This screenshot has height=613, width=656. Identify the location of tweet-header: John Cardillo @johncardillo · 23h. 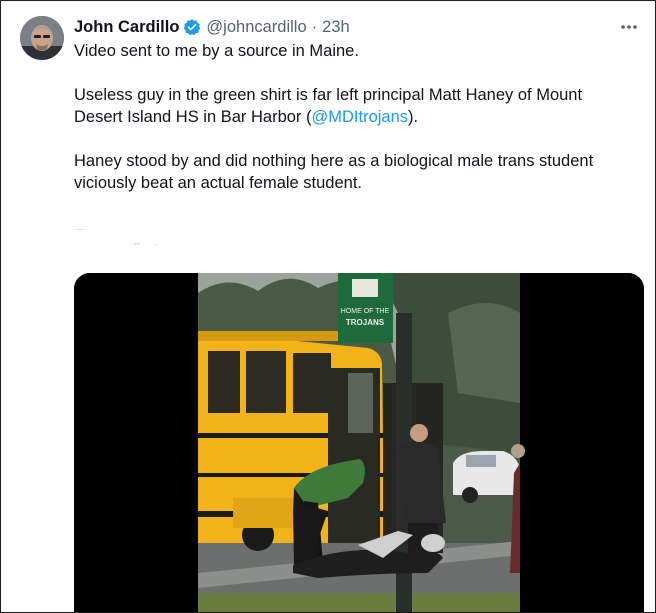
(212, 27).